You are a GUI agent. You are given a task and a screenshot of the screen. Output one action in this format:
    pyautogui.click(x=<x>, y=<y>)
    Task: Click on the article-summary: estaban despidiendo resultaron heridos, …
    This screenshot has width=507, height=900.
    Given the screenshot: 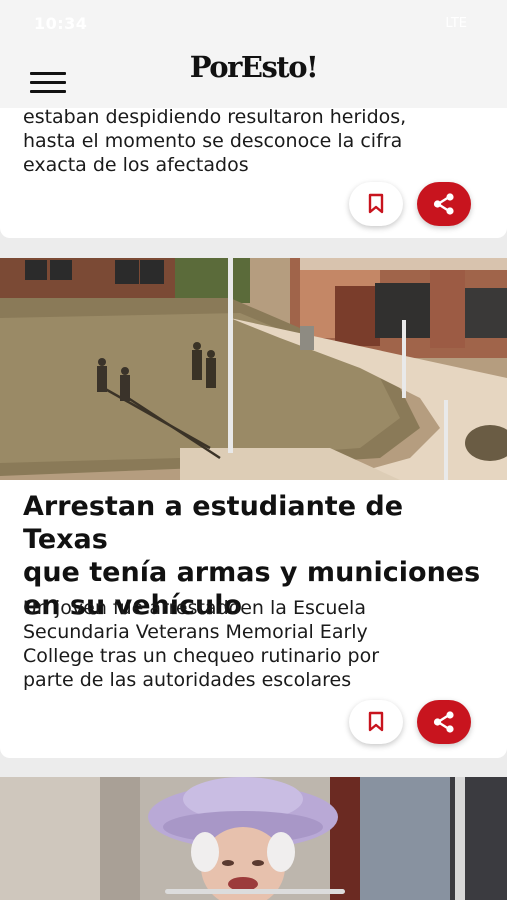 What is the action you would take?
    pyautogui.click(x=215, y=141)
    